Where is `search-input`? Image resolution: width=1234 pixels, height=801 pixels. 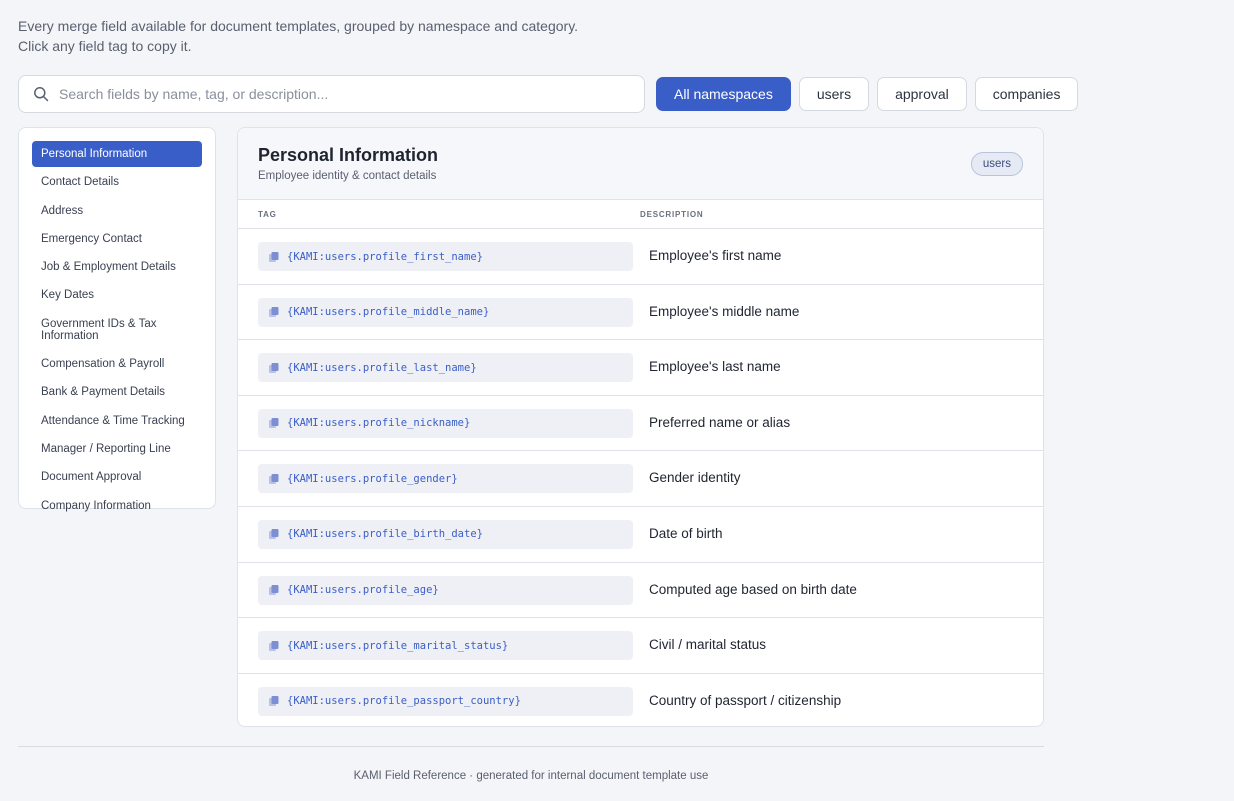
search-input is located at coordinates (351, 94).